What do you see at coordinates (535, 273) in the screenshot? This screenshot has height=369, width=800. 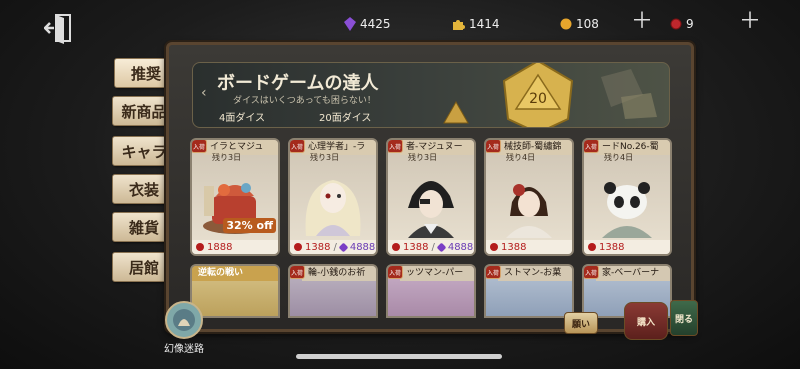 I see `product-name: ストマン-お菓` at bounding box center [535, 273].